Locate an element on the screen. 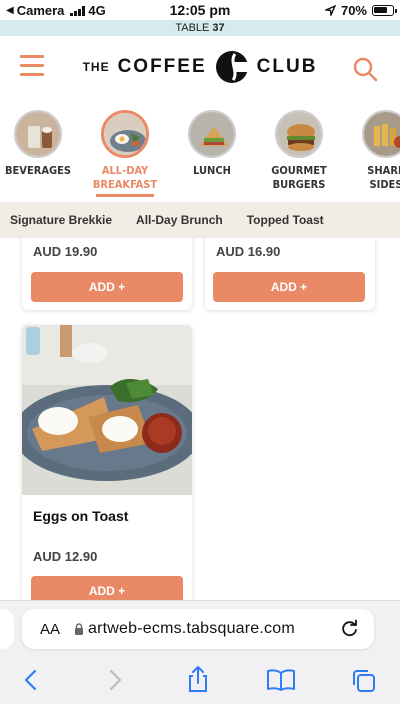 Image resolution: width=400 pixels, height=704 pixels. browser-address-area: AA artweb-ecms.tabsquare.com is located at coordinates (200, 628).